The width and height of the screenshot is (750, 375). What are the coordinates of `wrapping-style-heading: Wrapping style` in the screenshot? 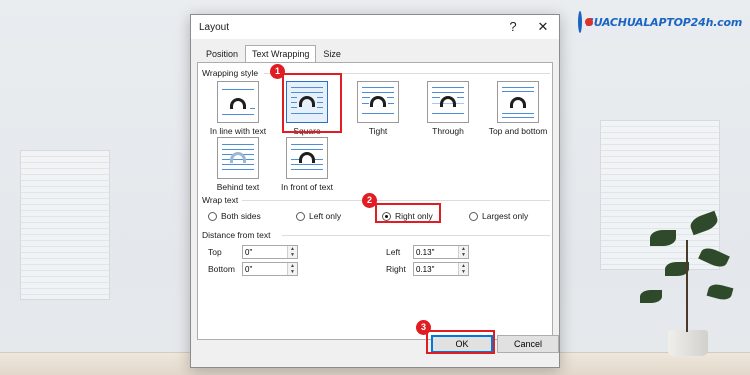 It's located at (230, 73).